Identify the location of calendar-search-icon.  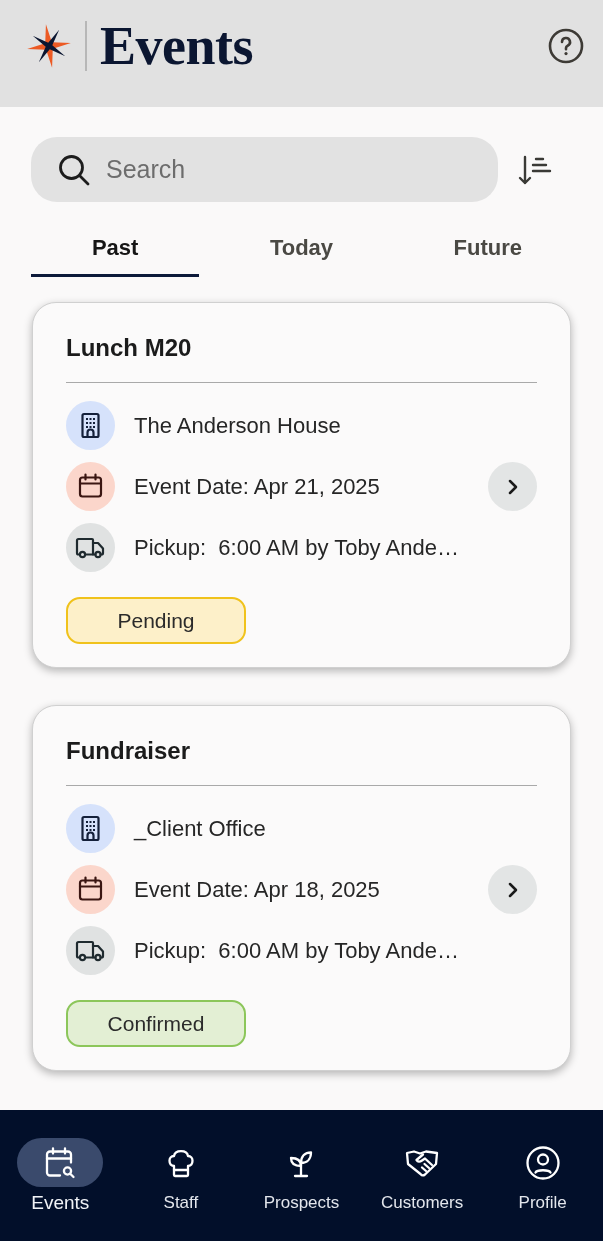
(60, 1162).